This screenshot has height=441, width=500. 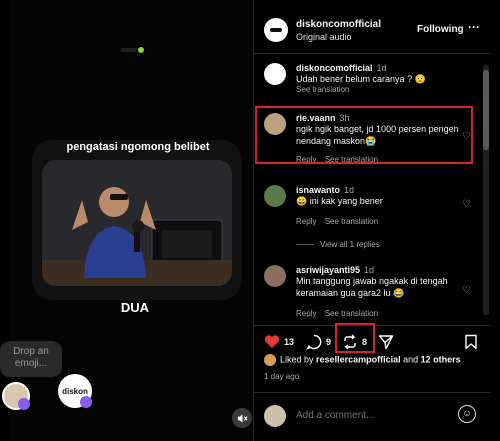 I want to click on comment-icon, so click(x=314, y=342).